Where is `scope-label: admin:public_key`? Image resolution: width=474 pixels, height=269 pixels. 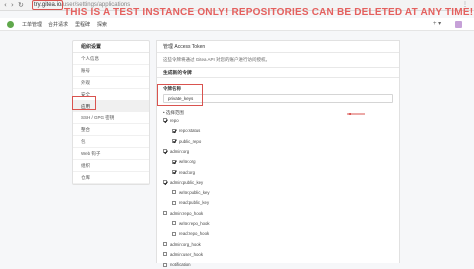
scope-label: admin:public_key is located at coordinates (187, 182).